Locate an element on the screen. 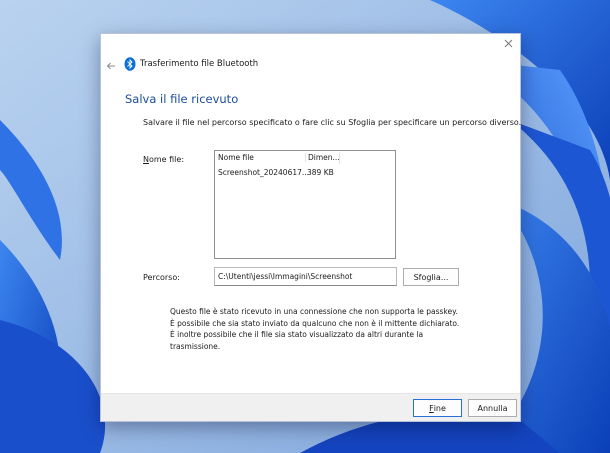 The width and height of the screenshot is (610, 453). dialog-footer: Fine Annulla is located at coordinates (310, 407).